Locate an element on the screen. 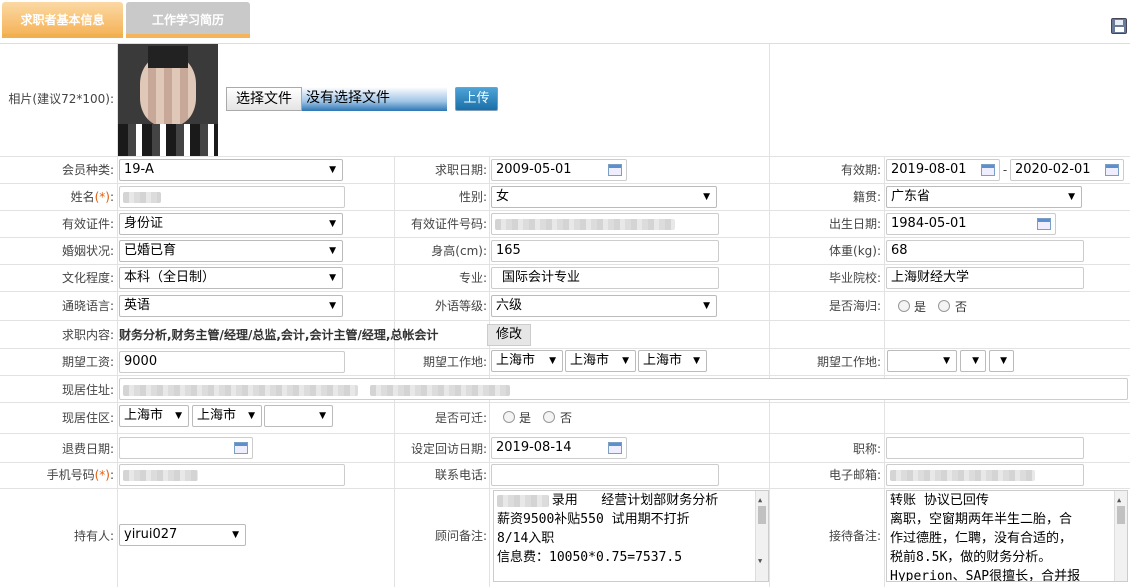 The height and width of the screenshot is (587, 1130). address-label: 现居住址: is located at coordinates (87, 390).